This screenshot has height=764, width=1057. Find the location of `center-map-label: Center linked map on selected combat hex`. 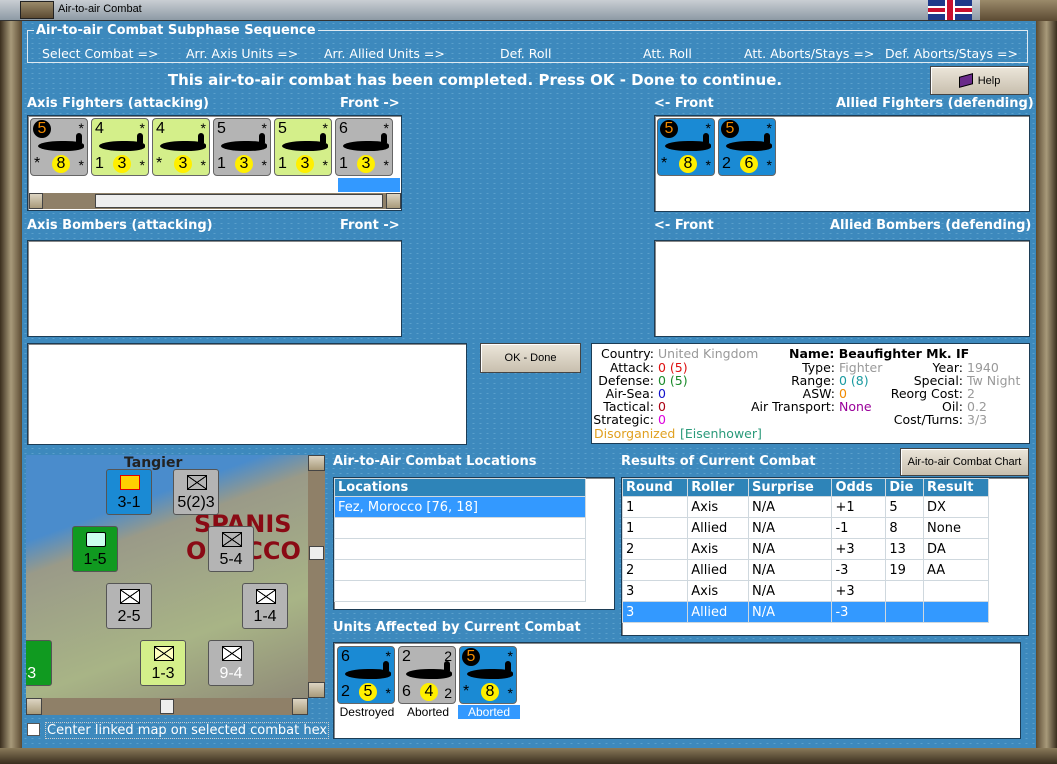

center-map-label: Center linked map on selected combat hex is located at coordinates (187, 730).